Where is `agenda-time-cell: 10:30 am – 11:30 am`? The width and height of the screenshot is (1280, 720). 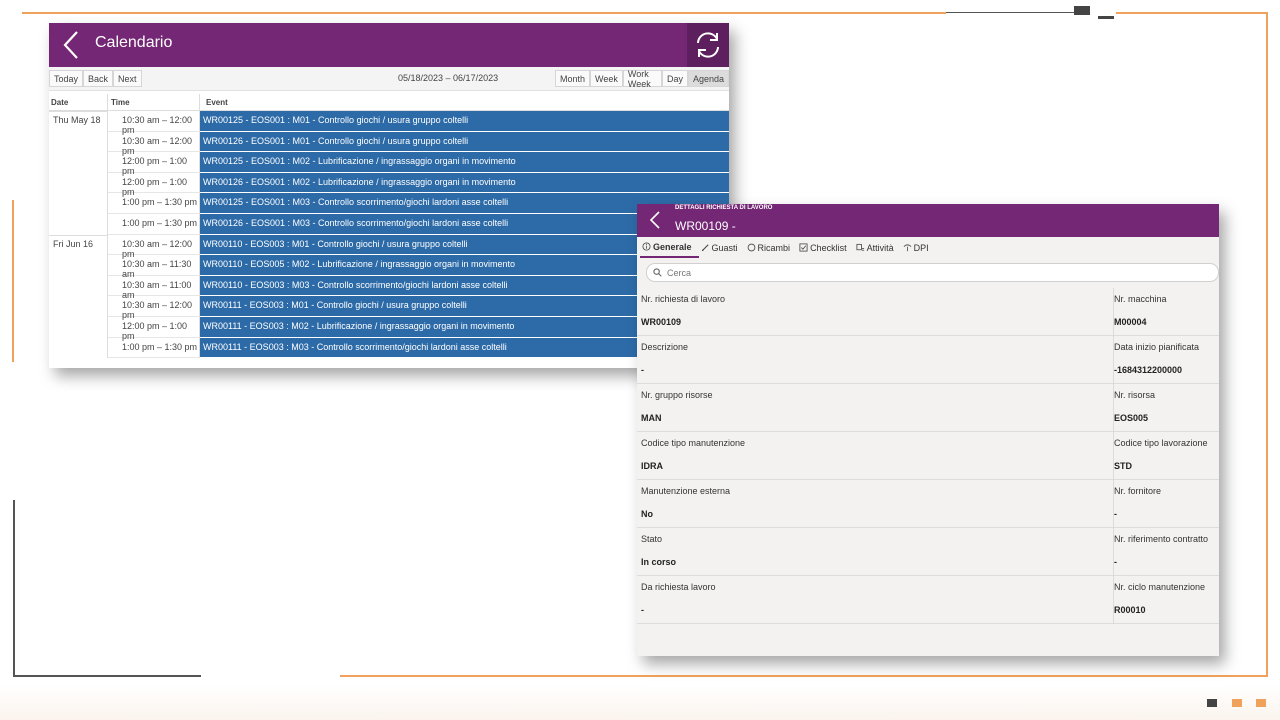
agenda-time-cell: 10:30 am – 11:30 am is located at coordinates (154, 267).